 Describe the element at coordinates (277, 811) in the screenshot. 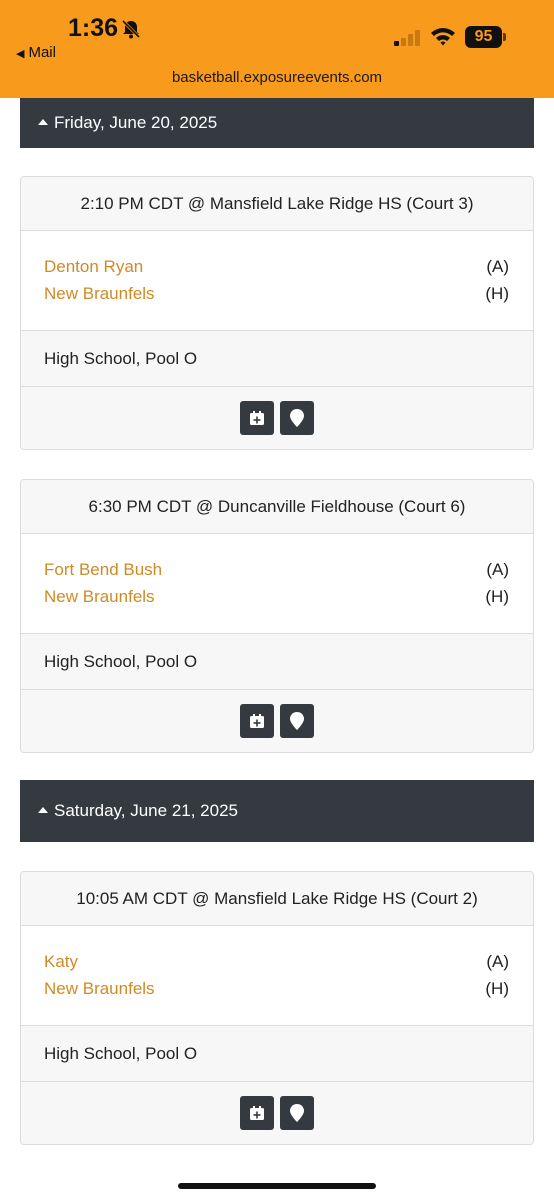

I see `day-header-saturday: Saturday, June 21, 2025` at that location.